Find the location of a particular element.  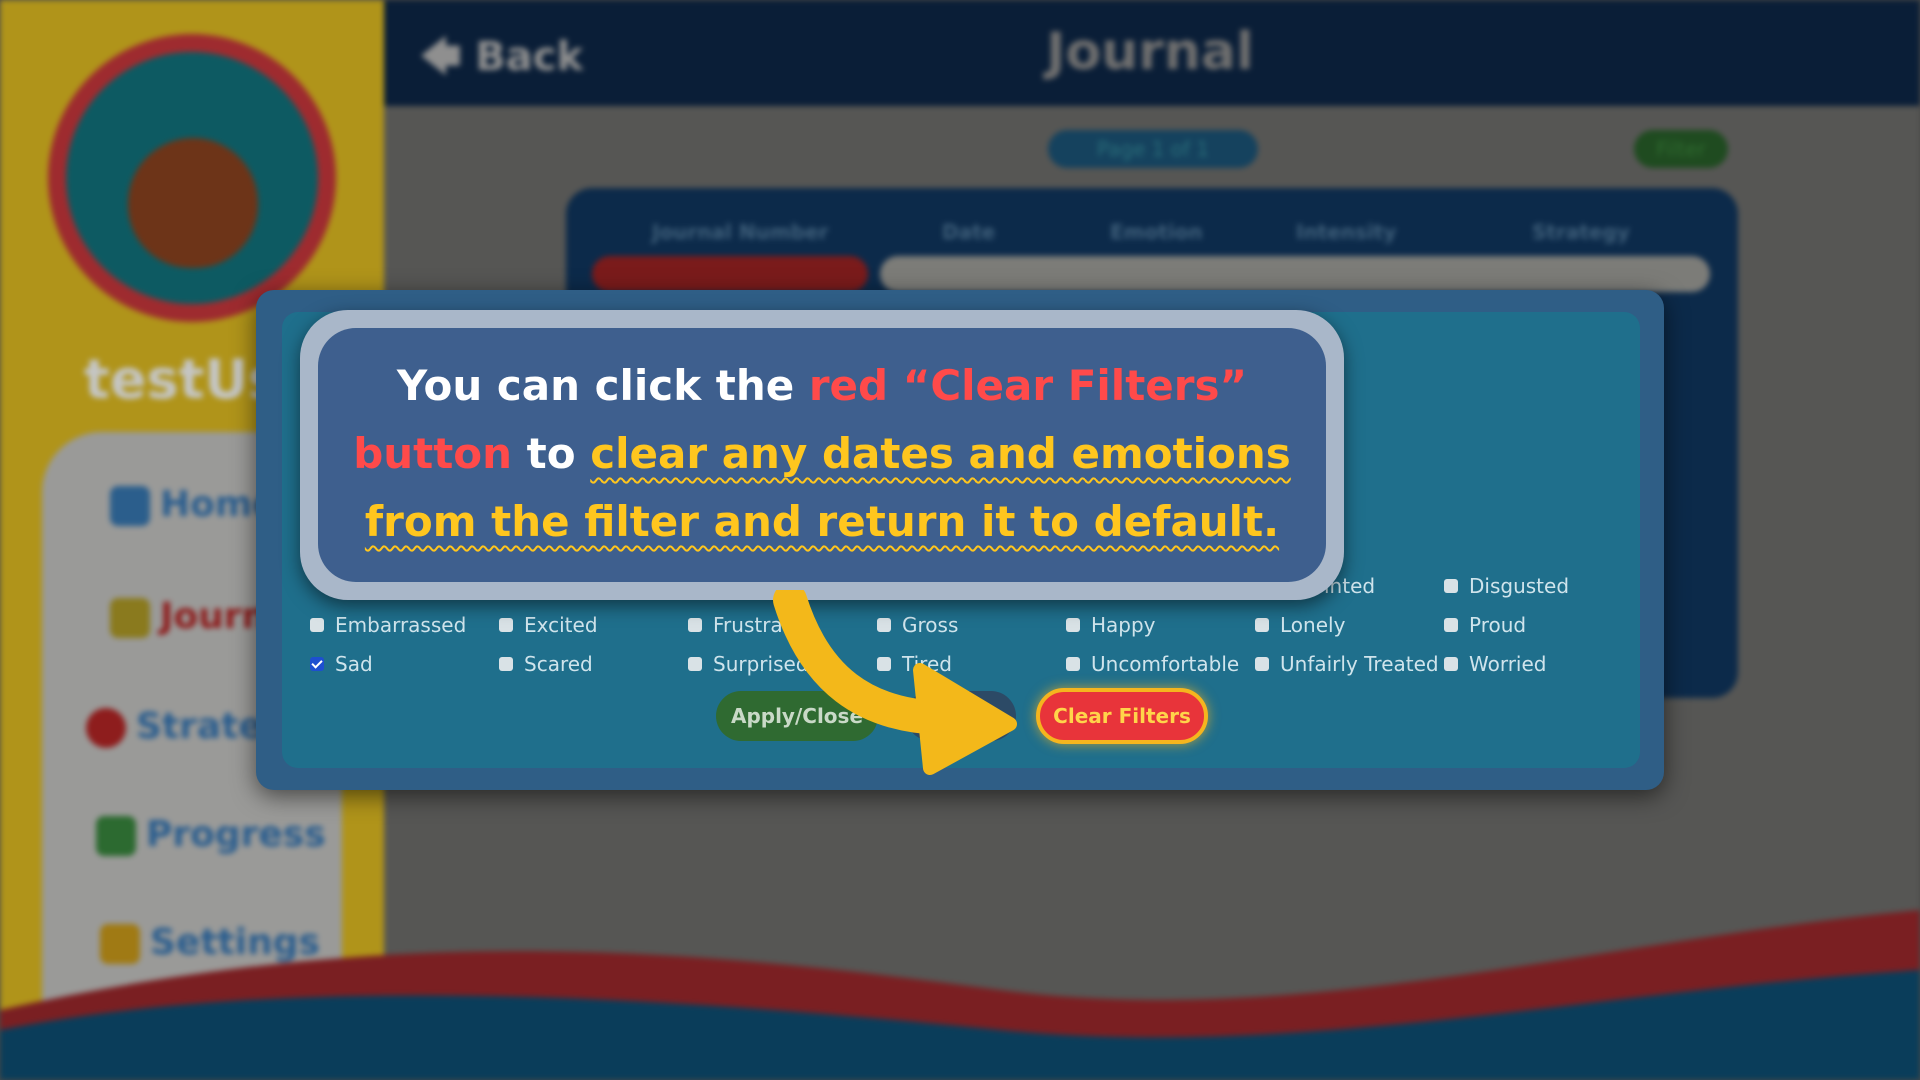

emotion-option: Excited is located at coordinates (548, 625).